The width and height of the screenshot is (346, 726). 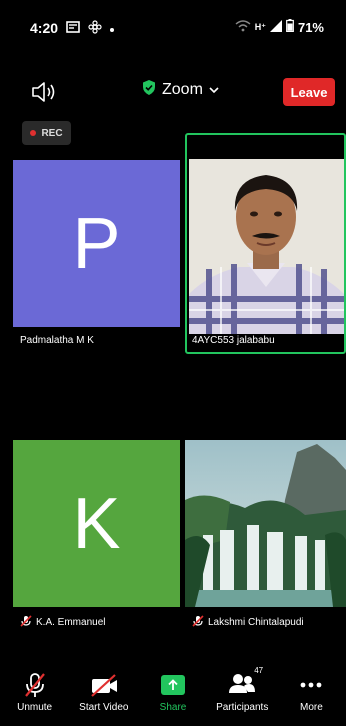 I want to click on network-type: H⁺, so click(x=260, y=26).